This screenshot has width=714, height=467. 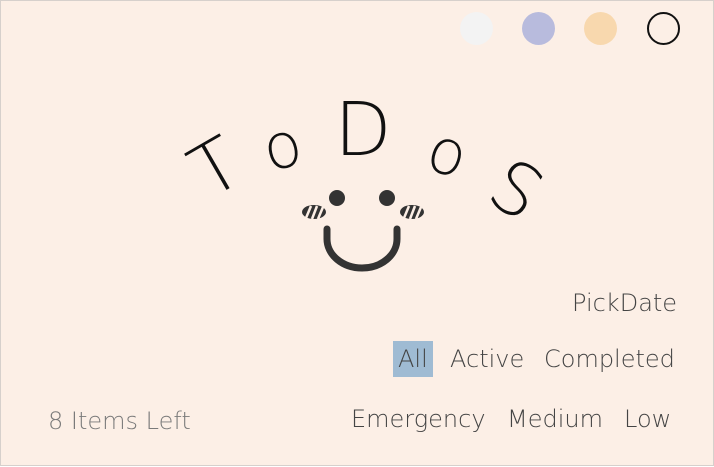 I want to click on logo-letter-o1: o, so click(x=281, y=146).